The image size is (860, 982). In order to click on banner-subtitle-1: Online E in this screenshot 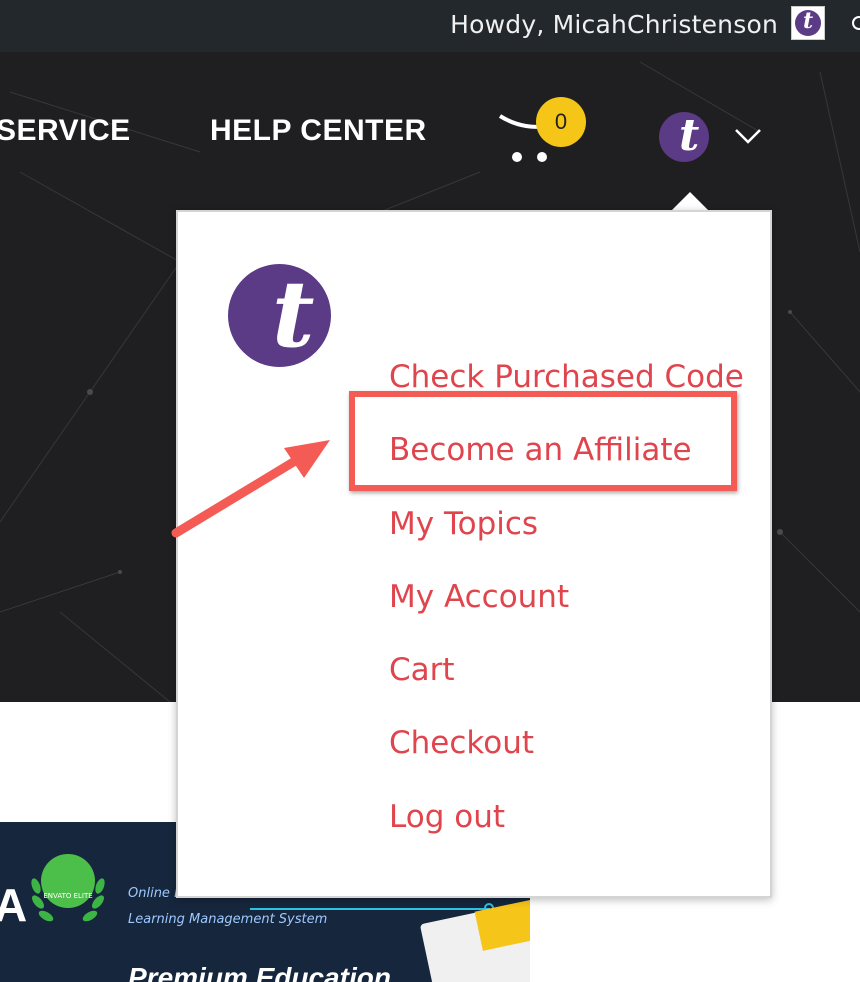, I will do `click(155, 893)`.